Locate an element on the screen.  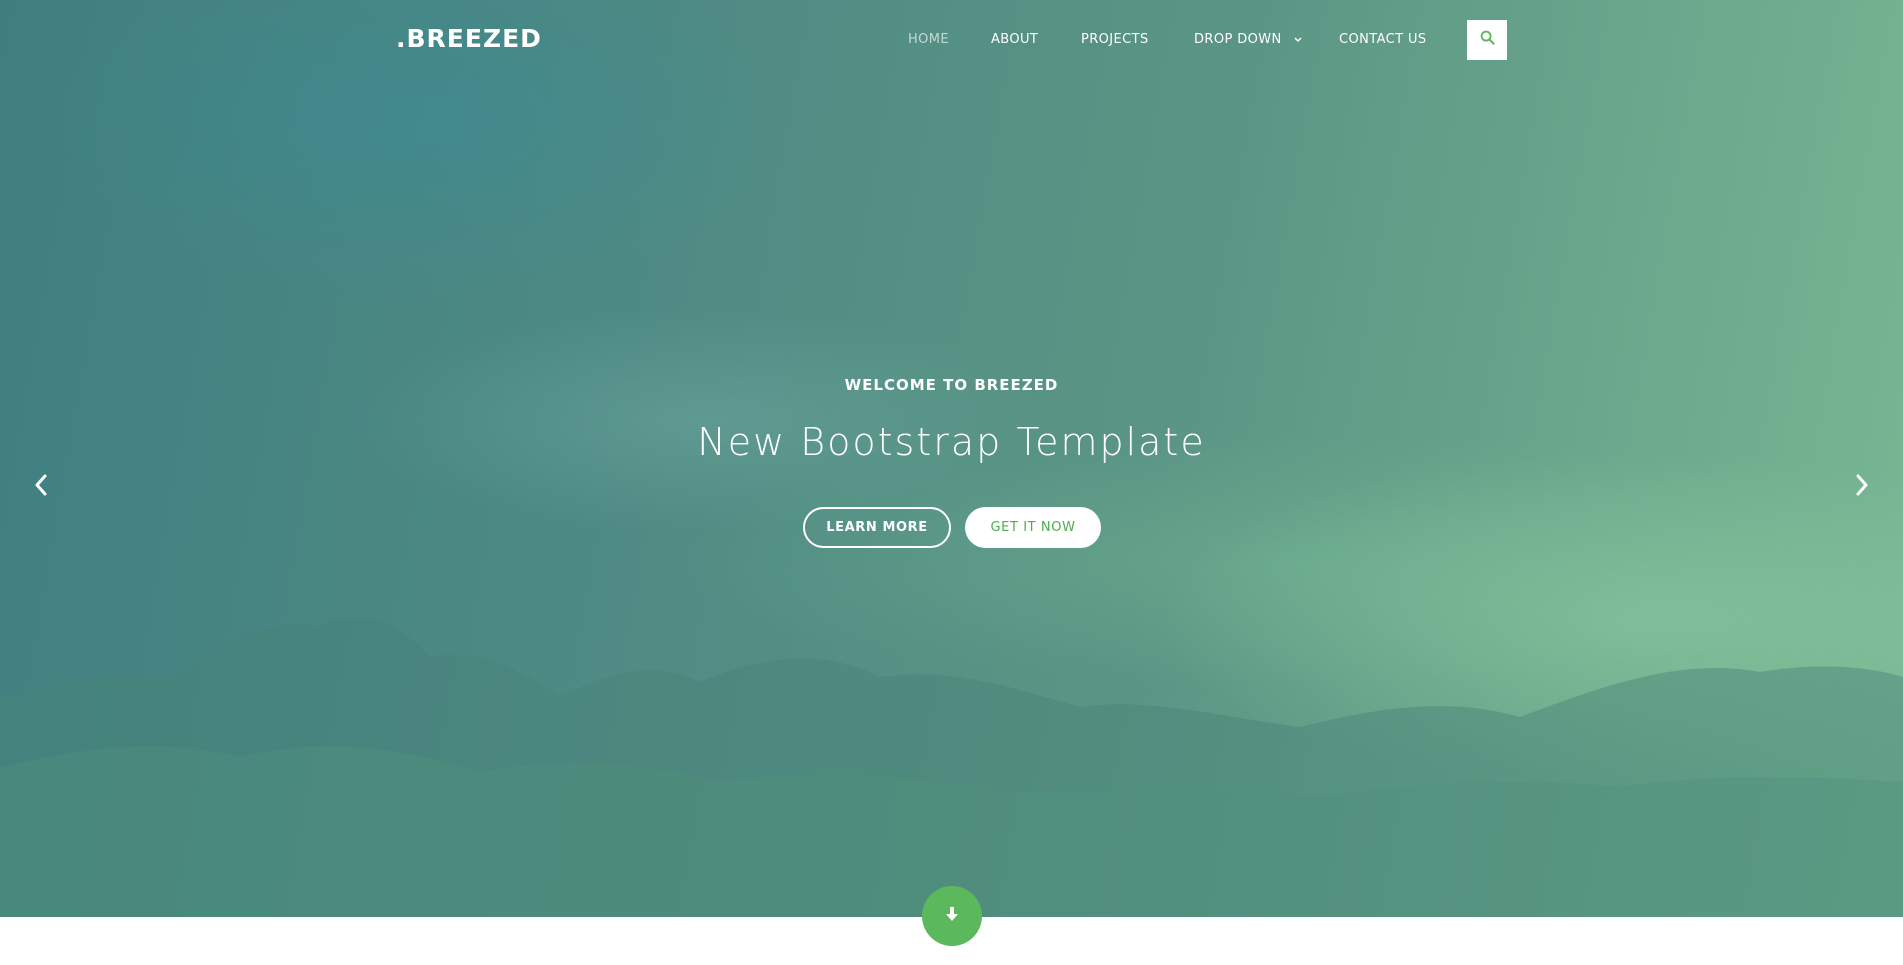
search-button is located at coordinates (1487, 40).